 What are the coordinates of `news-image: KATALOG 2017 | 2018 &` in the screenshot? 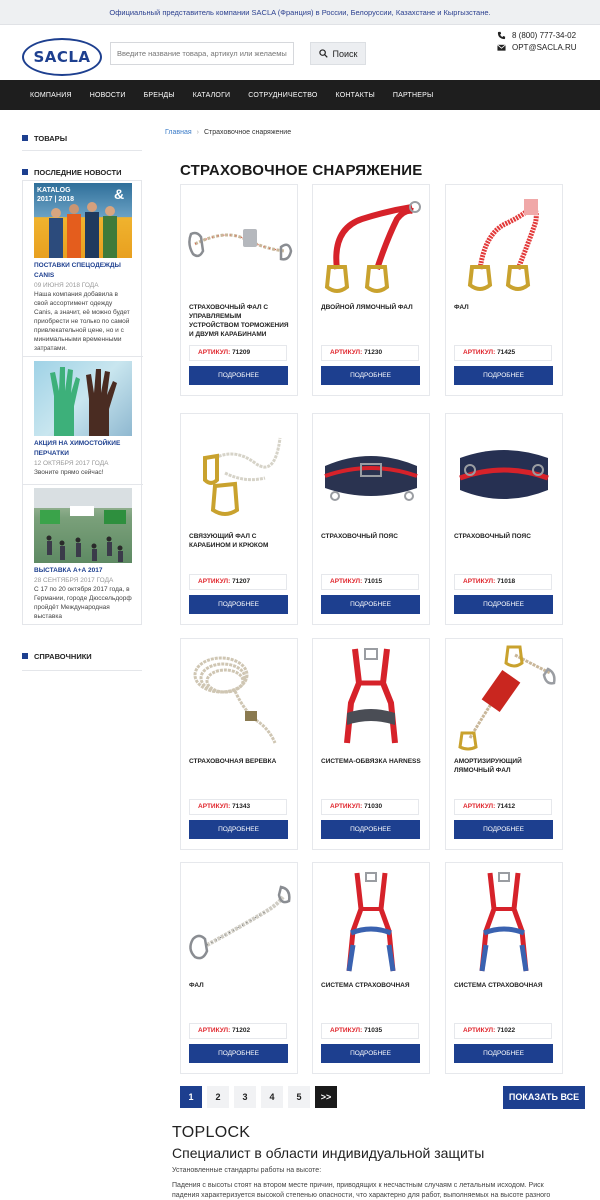 It's located at (83, 220).